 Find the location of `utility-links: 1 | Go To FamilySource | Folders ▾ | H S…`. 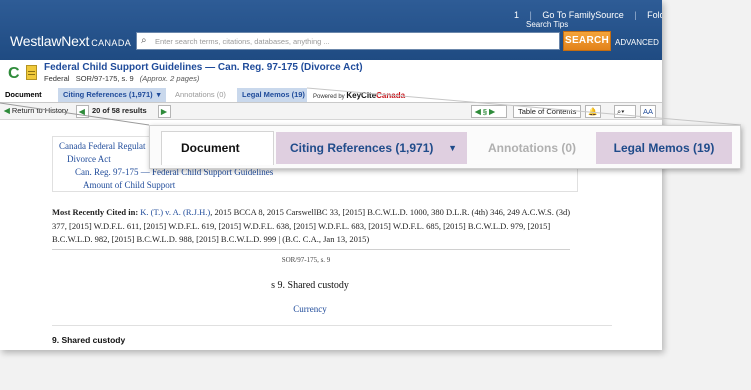

utility-links: 1 | Go To FamilySource | Folders ▾ | H S… is located at coordinates (588, 19).